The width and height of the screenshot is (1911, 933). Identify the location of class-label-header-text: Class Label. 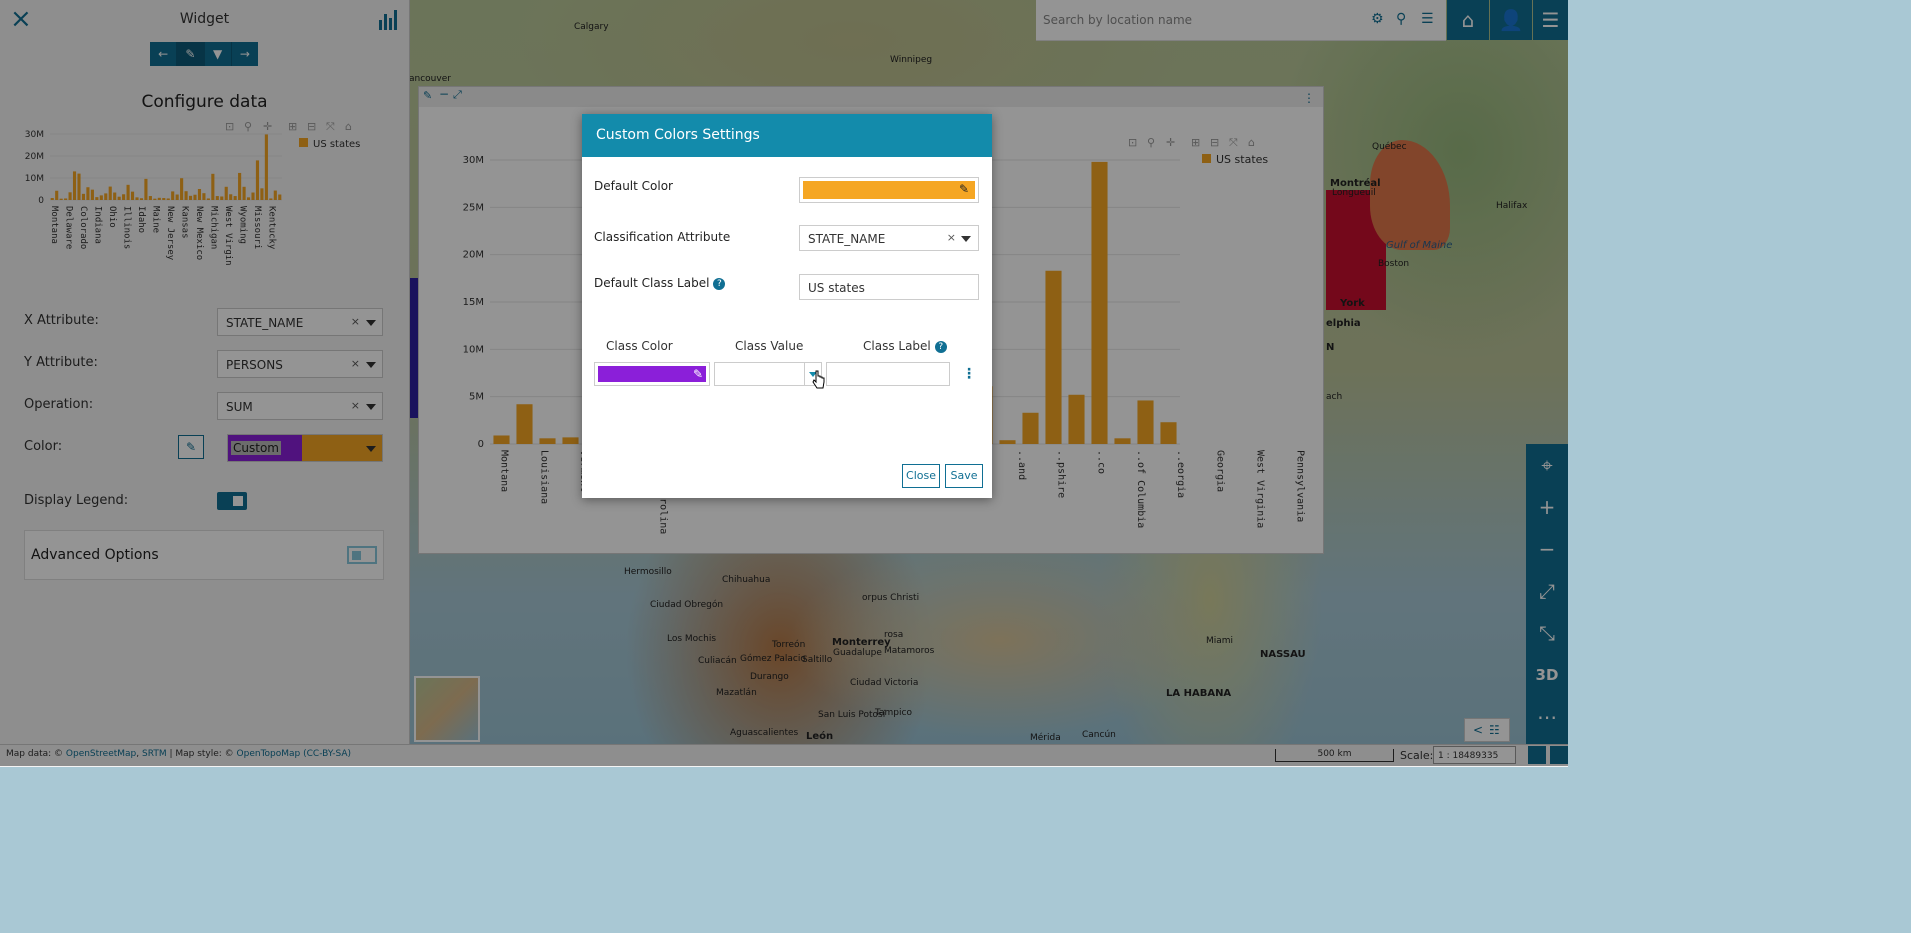
(897, 346).